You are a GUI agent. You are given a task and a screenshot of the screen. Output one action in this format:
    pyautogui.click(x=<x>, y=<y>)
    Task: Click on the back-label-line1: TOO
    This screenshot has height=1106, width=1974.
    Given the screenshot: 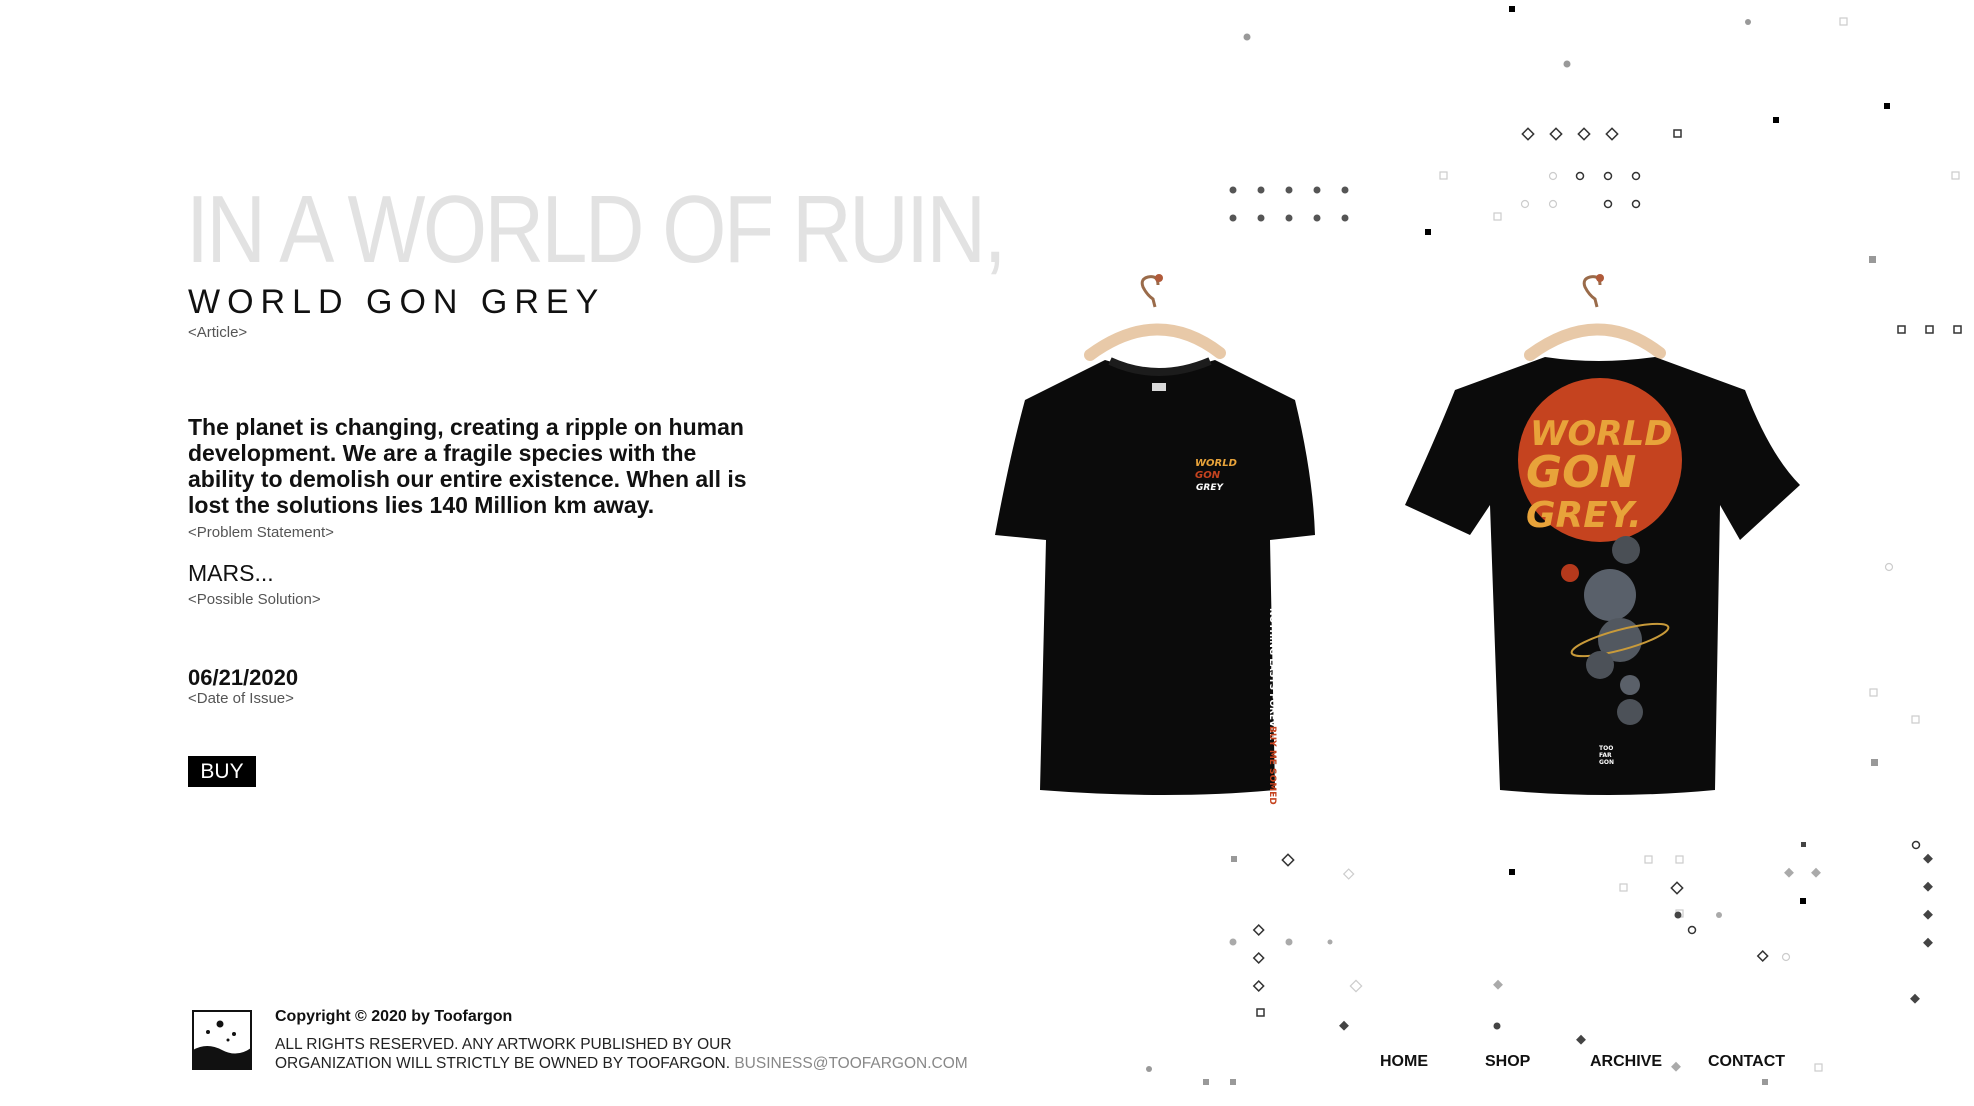 What is the action you would take?
    pyautogui.click(x=1606, y=748)
    